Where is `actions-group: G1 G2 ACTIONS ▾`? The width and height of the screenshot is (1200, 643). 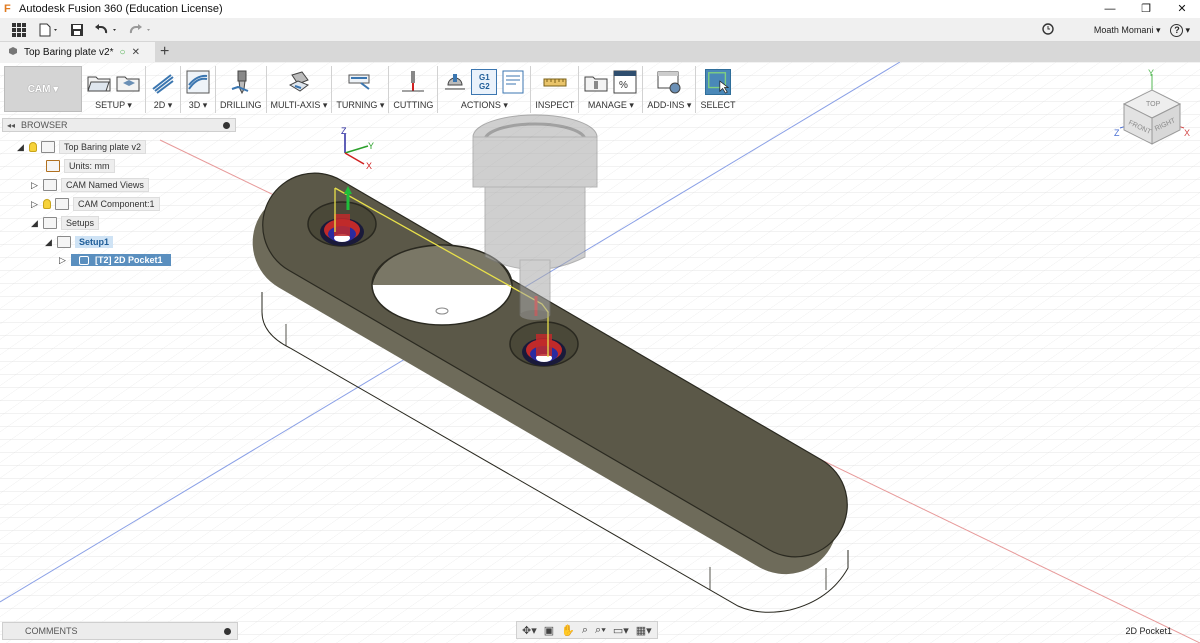 actions-group: G1 G2 ACTIONS ▾ is located at coordinates (485, 89).